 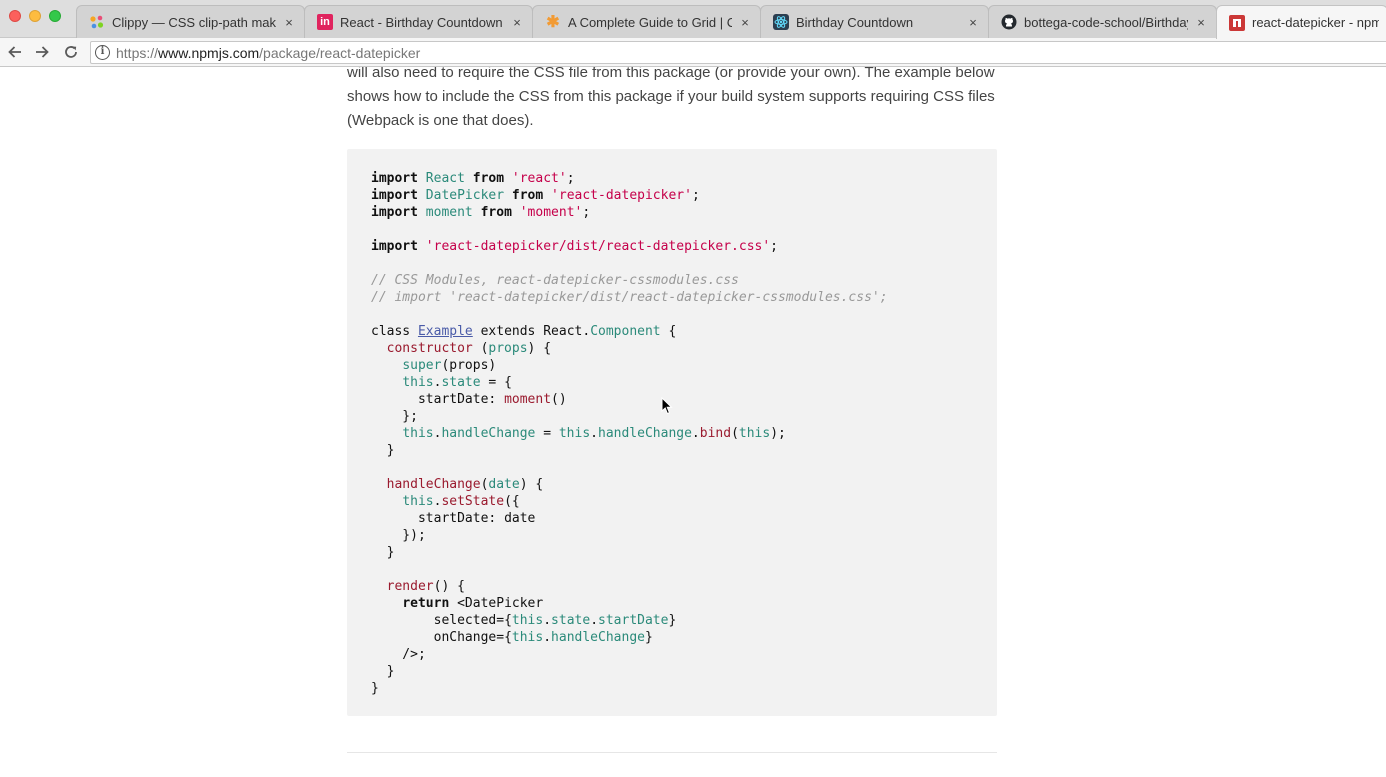 I want to click on tab-github: bottega-code-school/Birthday ×, so click(x=1102, y=21).